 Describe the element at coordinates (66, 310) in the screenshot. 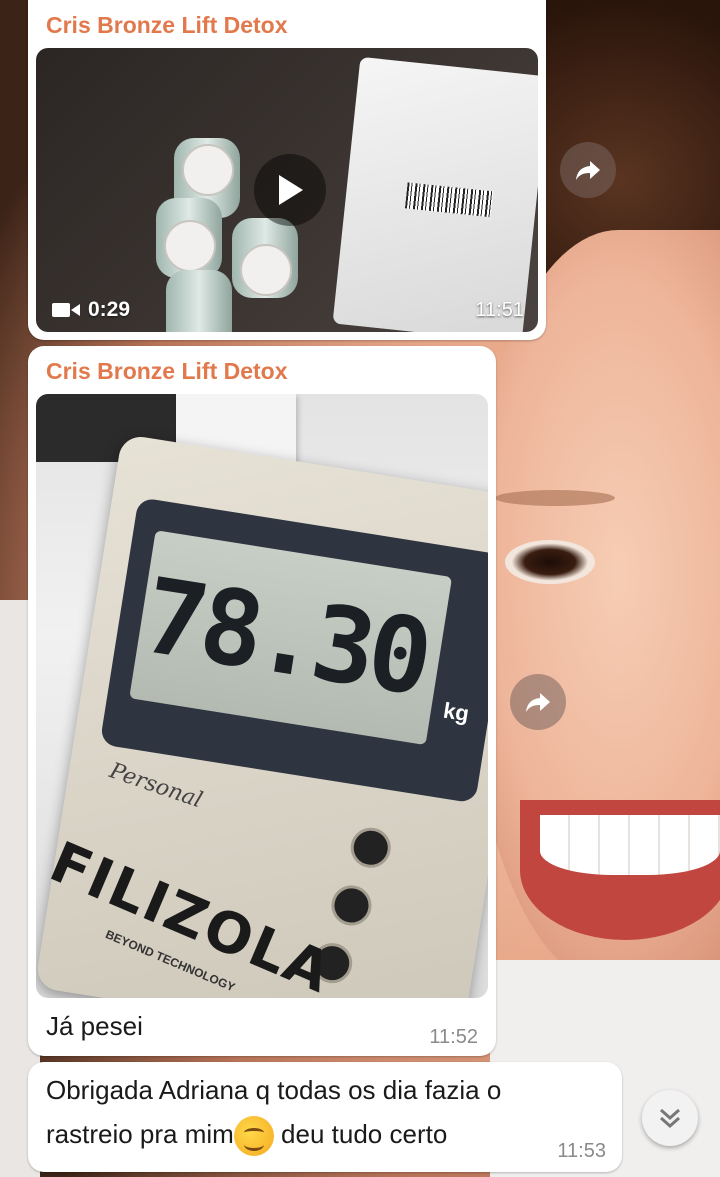

I see `video-camera-icon` at that location.